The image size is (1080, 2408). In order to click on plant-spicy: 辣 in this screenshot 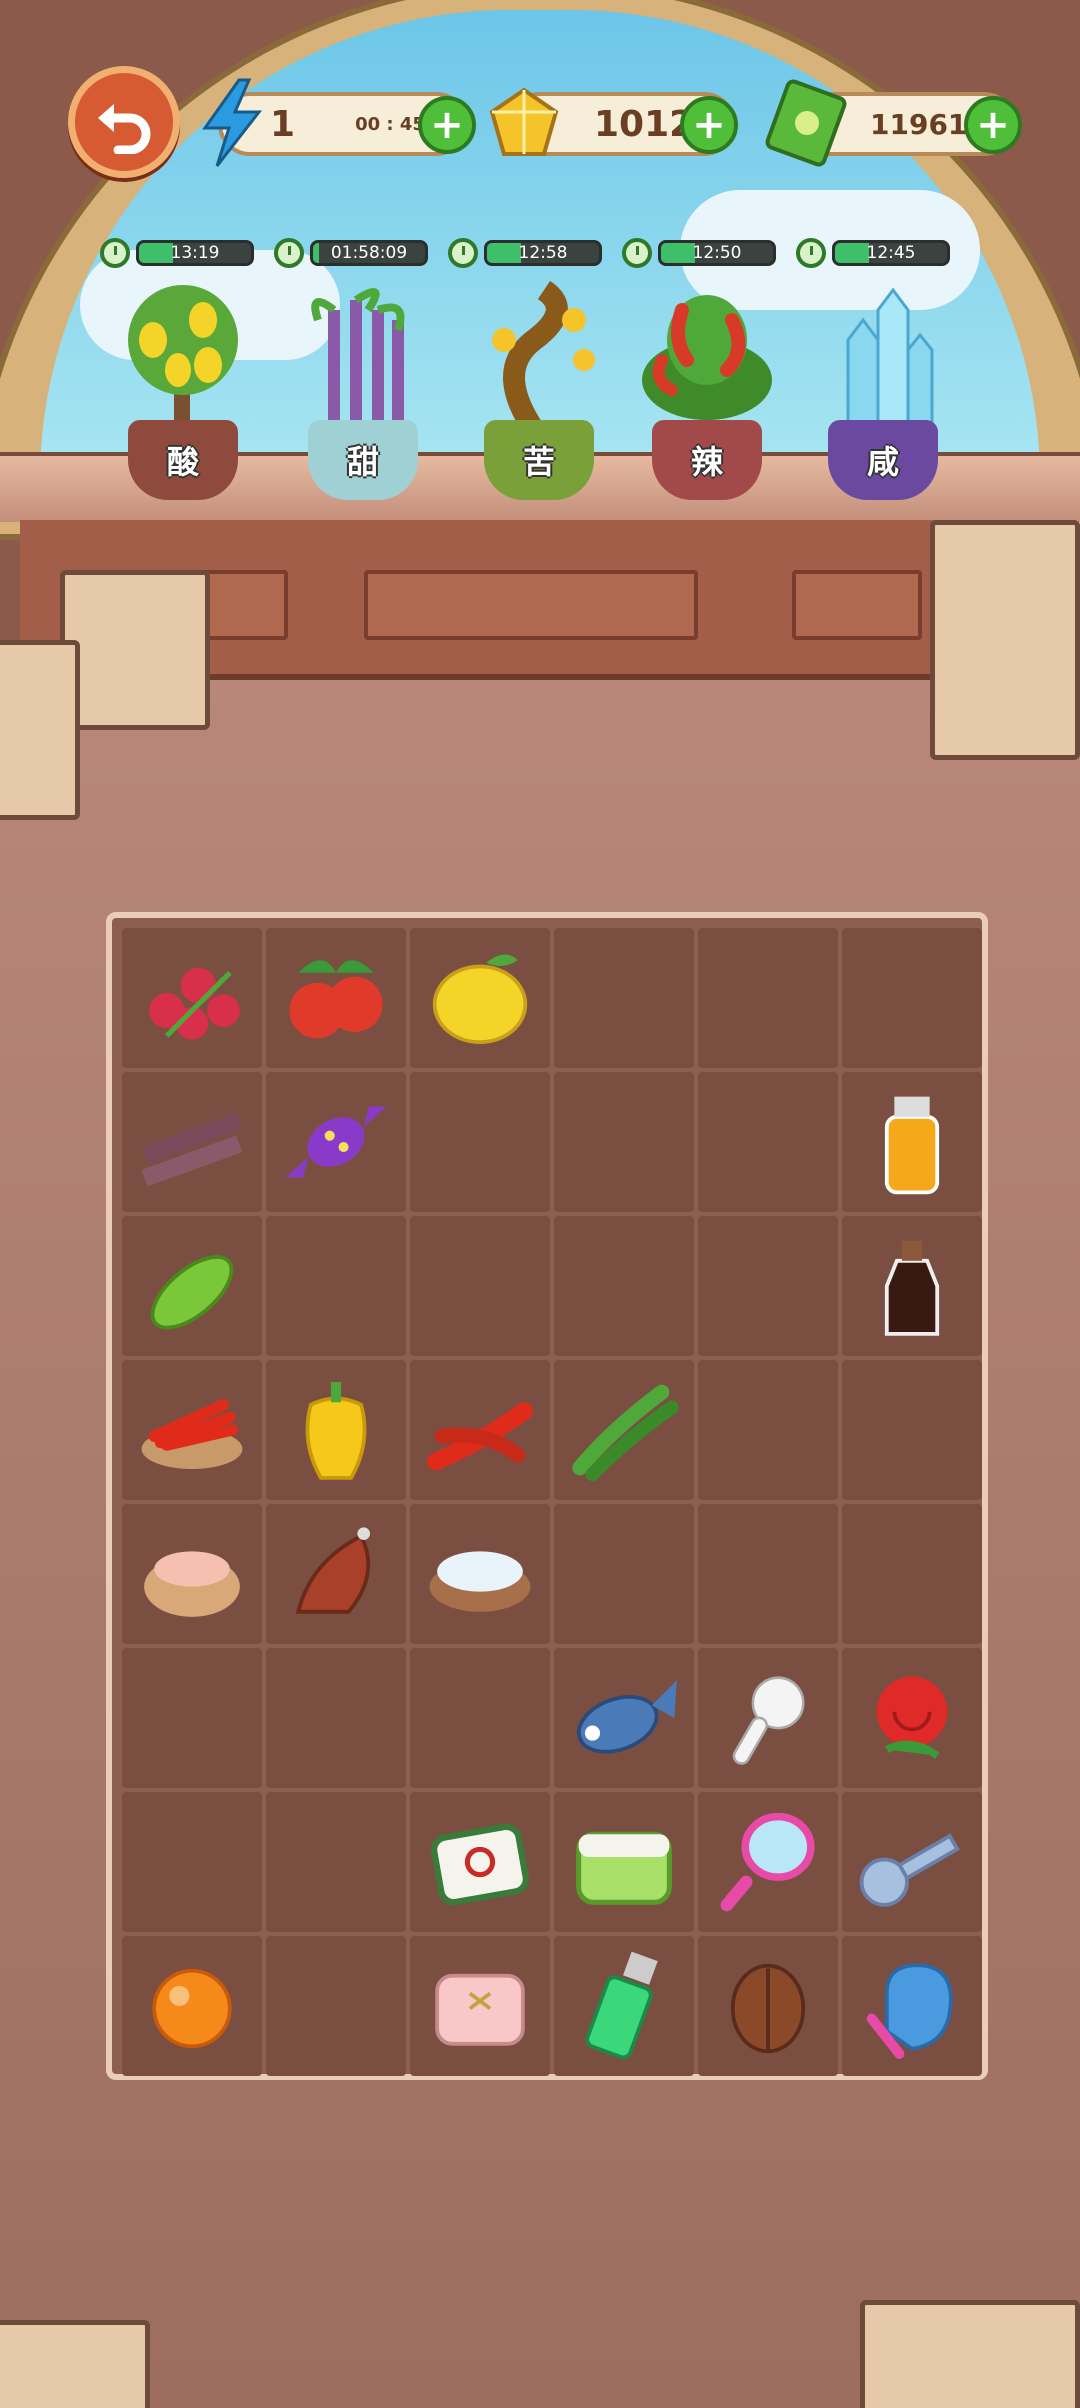, I will do `click(707, 395)`.